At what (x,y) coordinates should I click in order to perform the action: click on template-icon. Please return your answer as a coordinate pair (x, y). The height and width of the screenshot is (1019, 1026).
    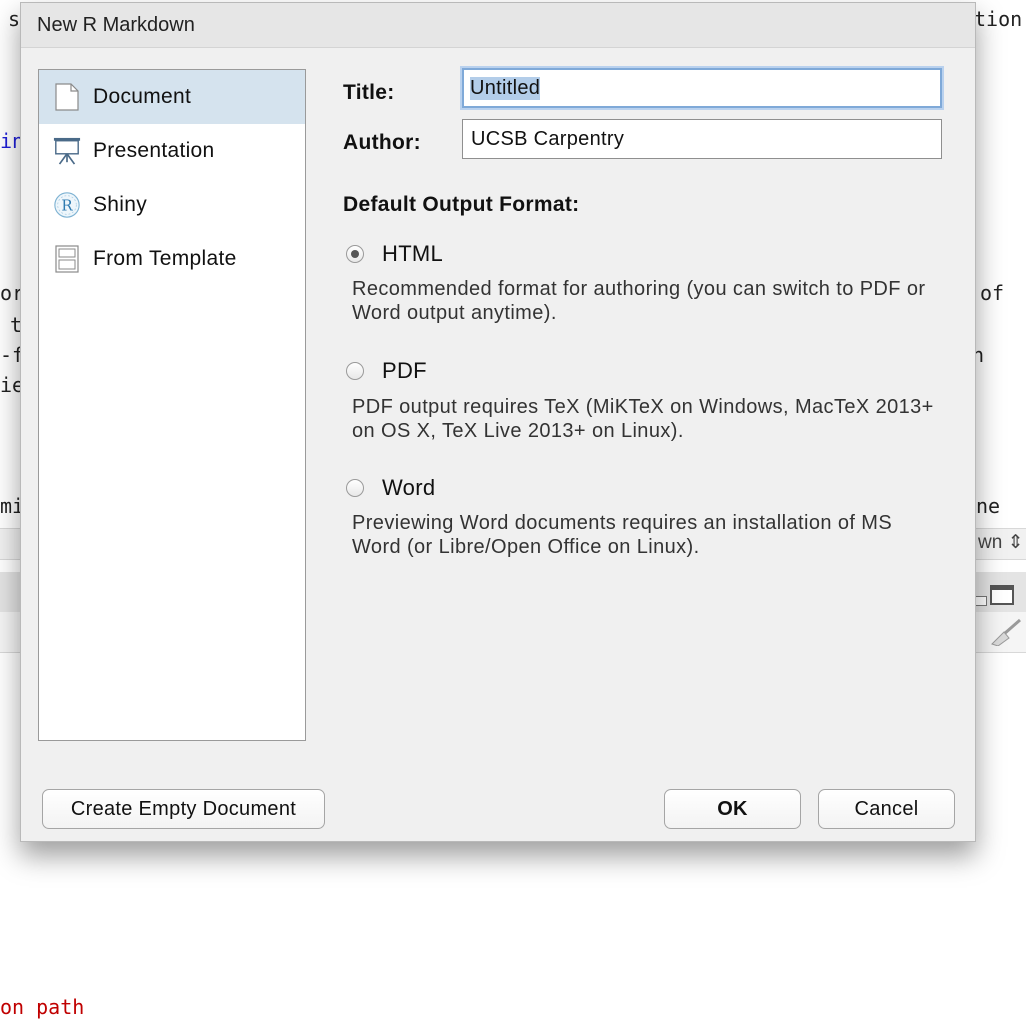
    Looking at the image, I should click on (67, 259).